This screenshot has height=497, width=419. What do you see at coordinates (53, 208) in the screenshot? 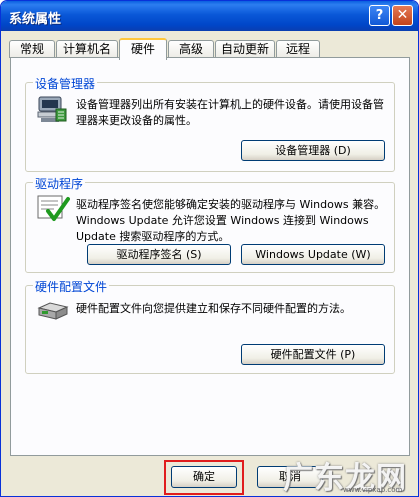
I see `driver-signing-icon` at bounding box center [53, 208].